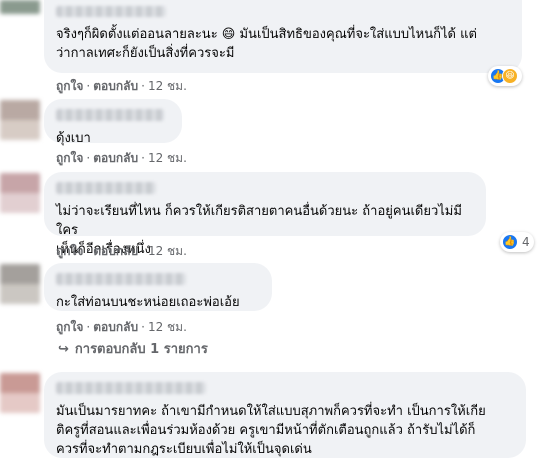 This screenshot has height=459, width=543. What do you see at coordinates (526, 242) in the screenshot?
I see `reaction-count: 4` at bounding box center [526, 242].